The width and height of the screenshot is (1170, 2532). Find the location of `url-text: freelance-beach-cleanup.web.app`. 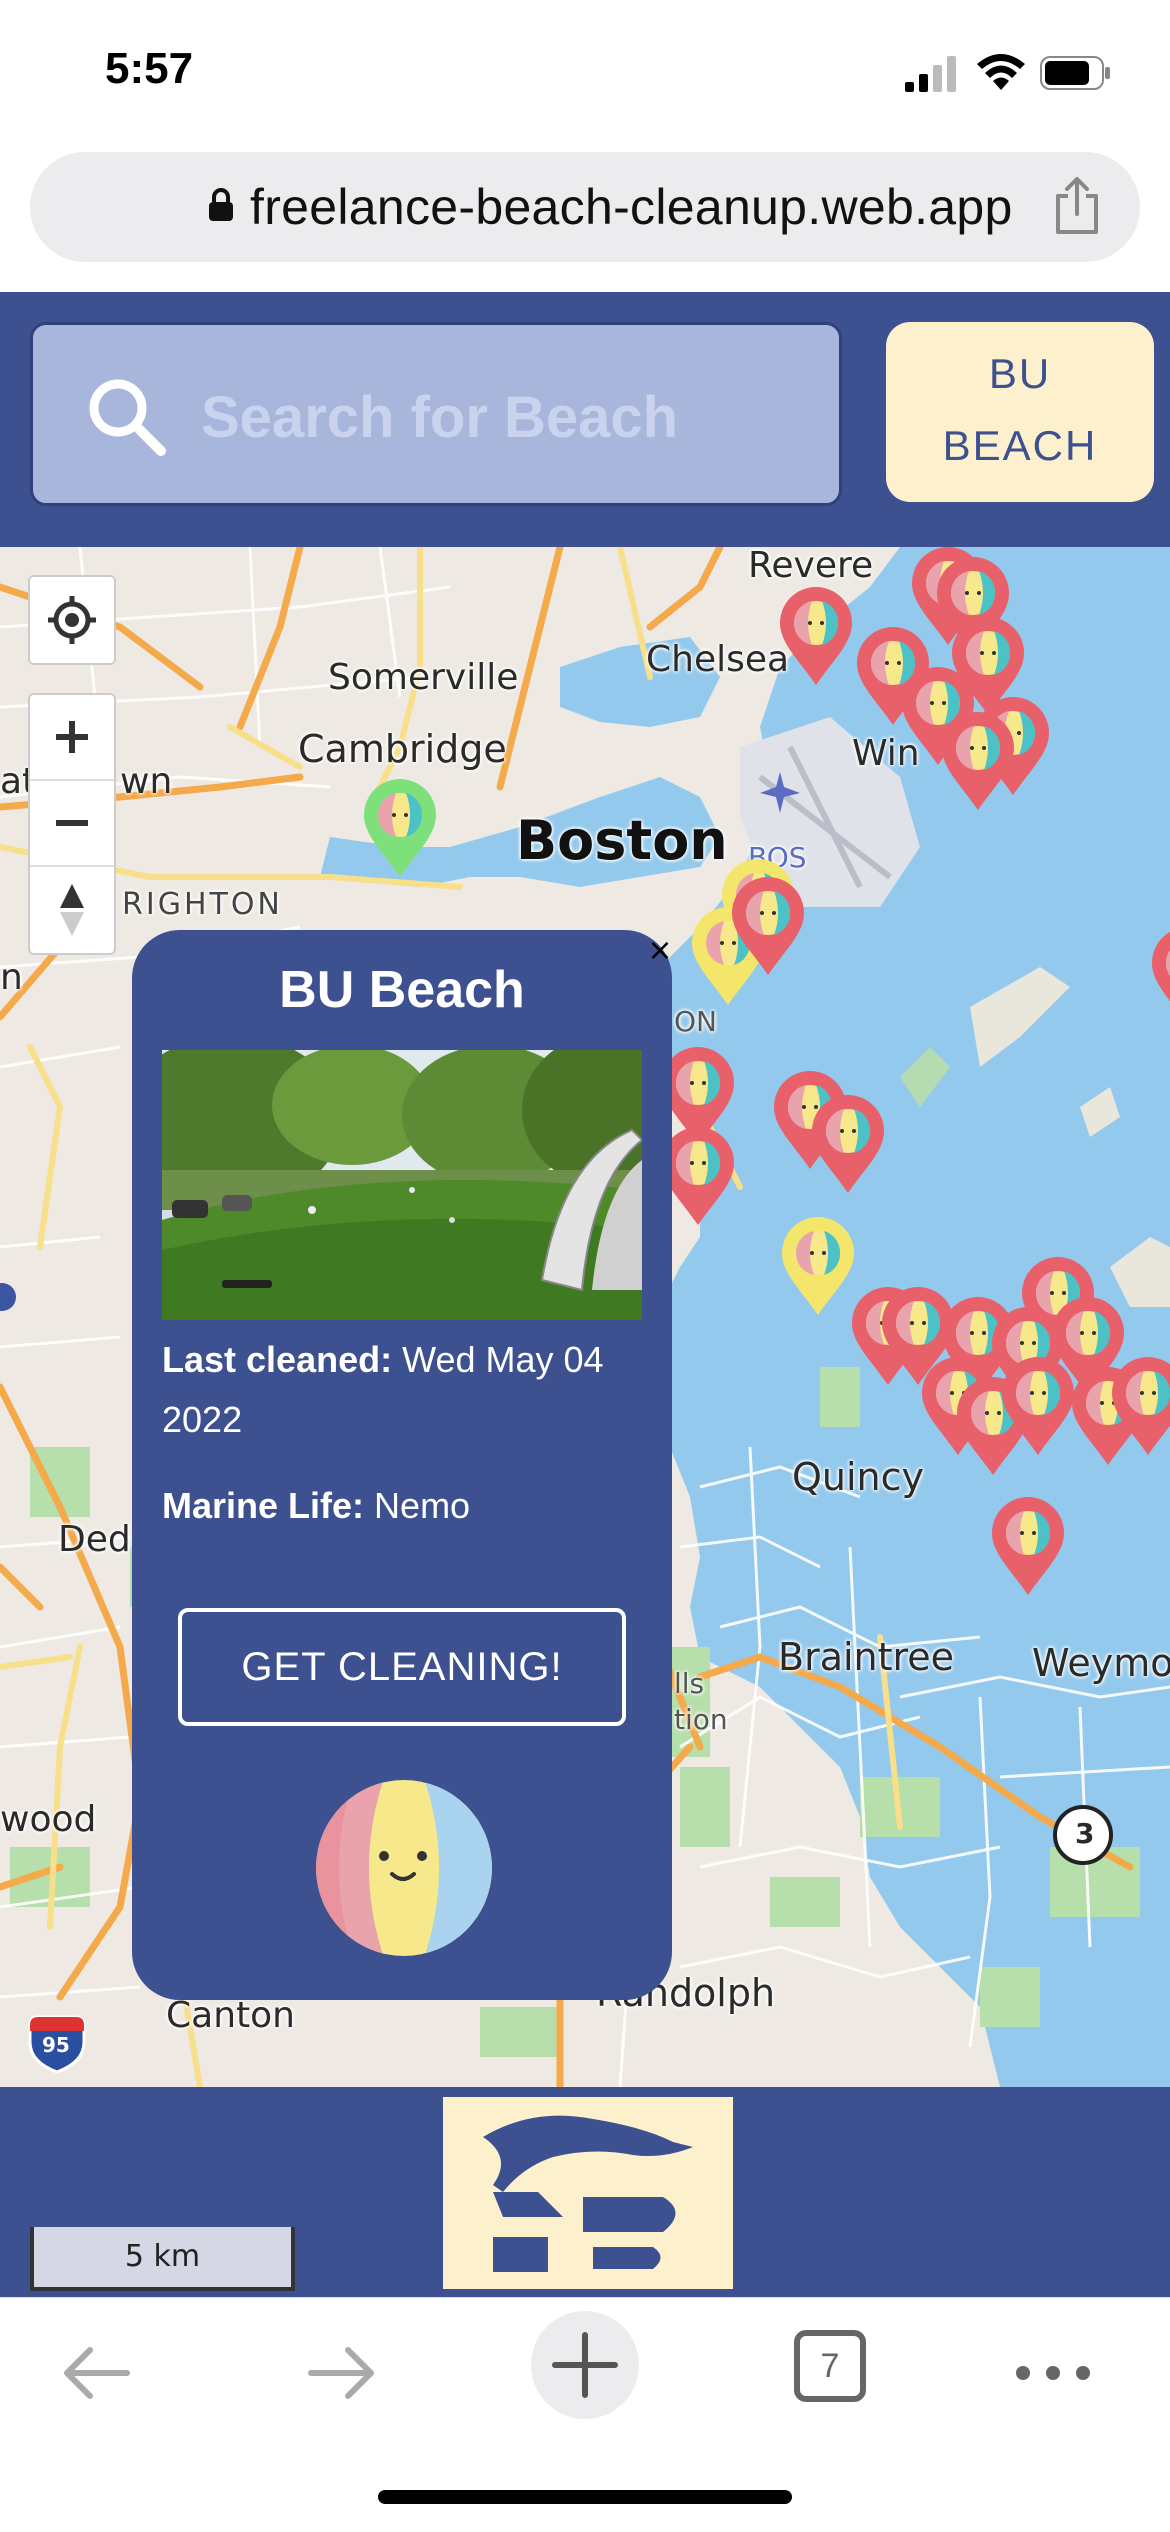

url-text: freelance-beach-cleanup.web.app is located at coordinates (631, 207).